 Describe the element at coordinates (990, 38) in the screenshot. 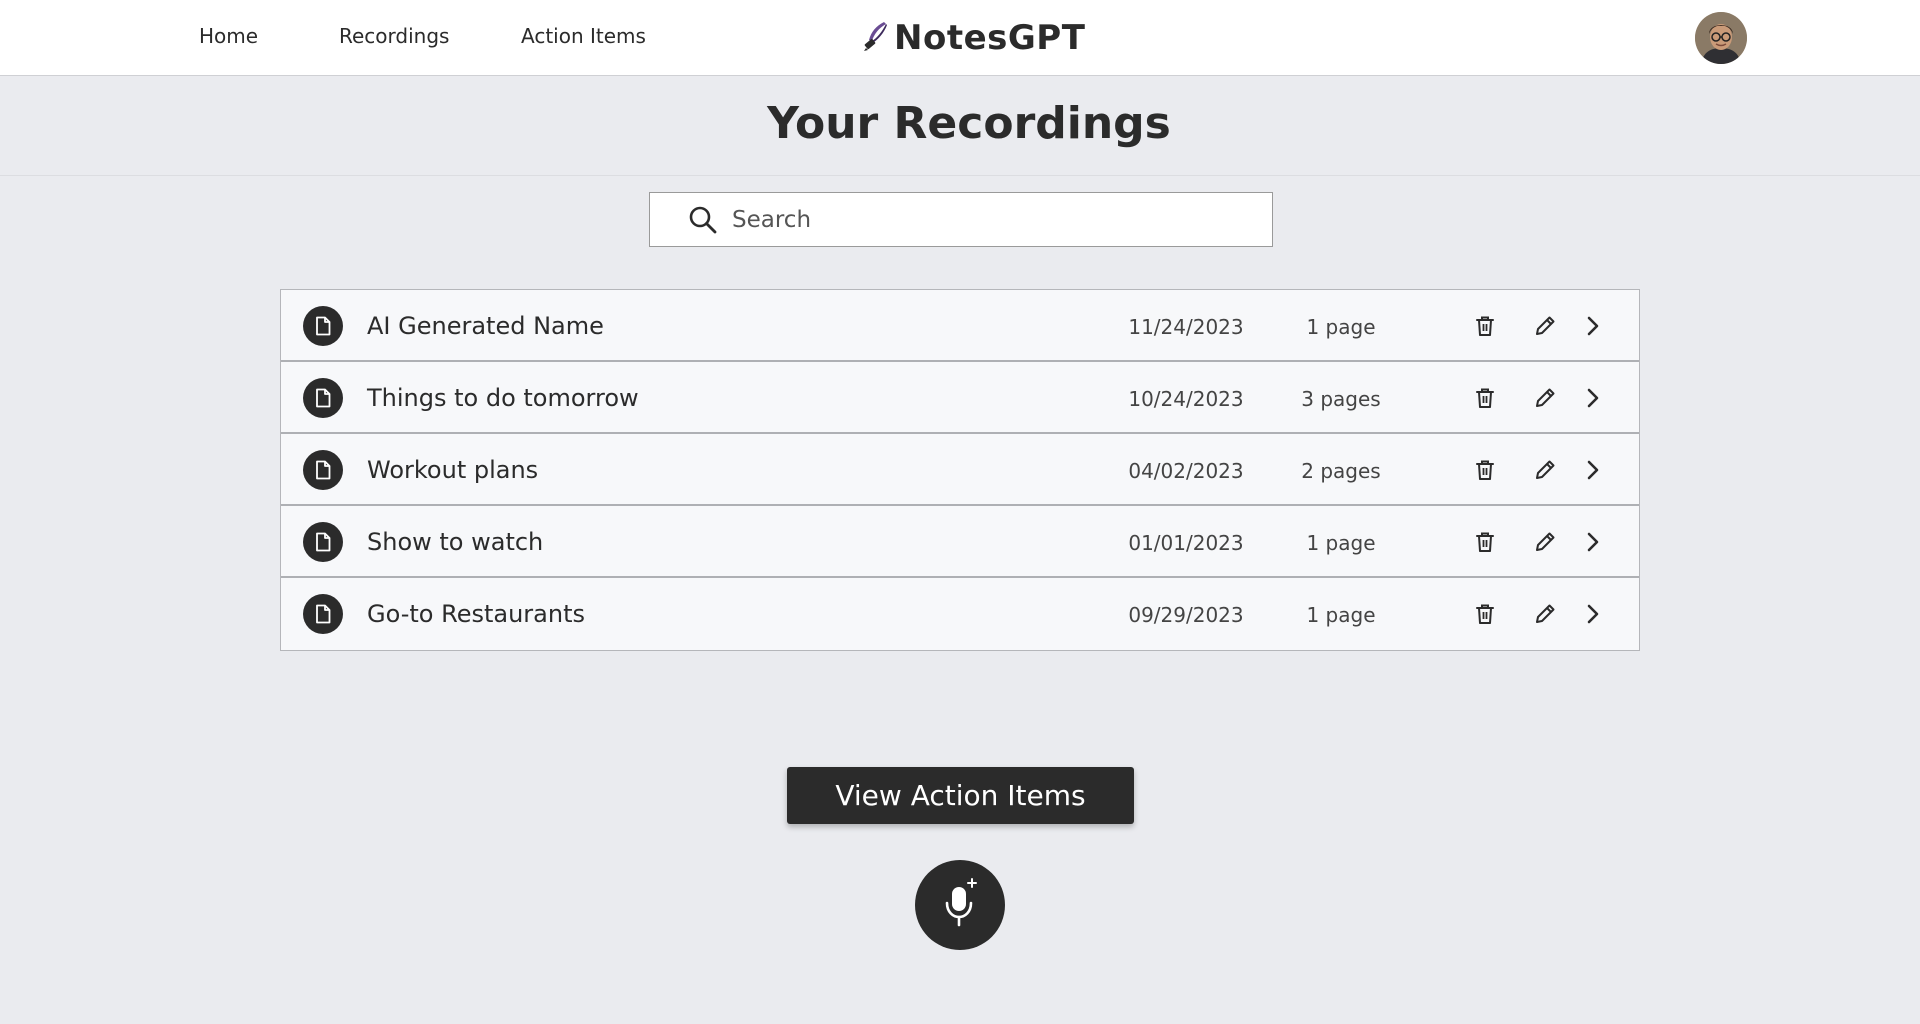

I see `brand-name: NotesGPT` at that location.